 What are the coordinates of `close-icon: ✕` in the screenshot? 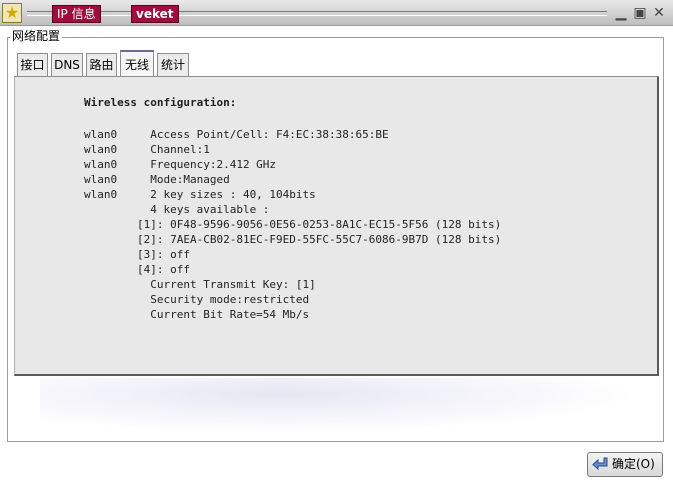 It's located at (659, 13).